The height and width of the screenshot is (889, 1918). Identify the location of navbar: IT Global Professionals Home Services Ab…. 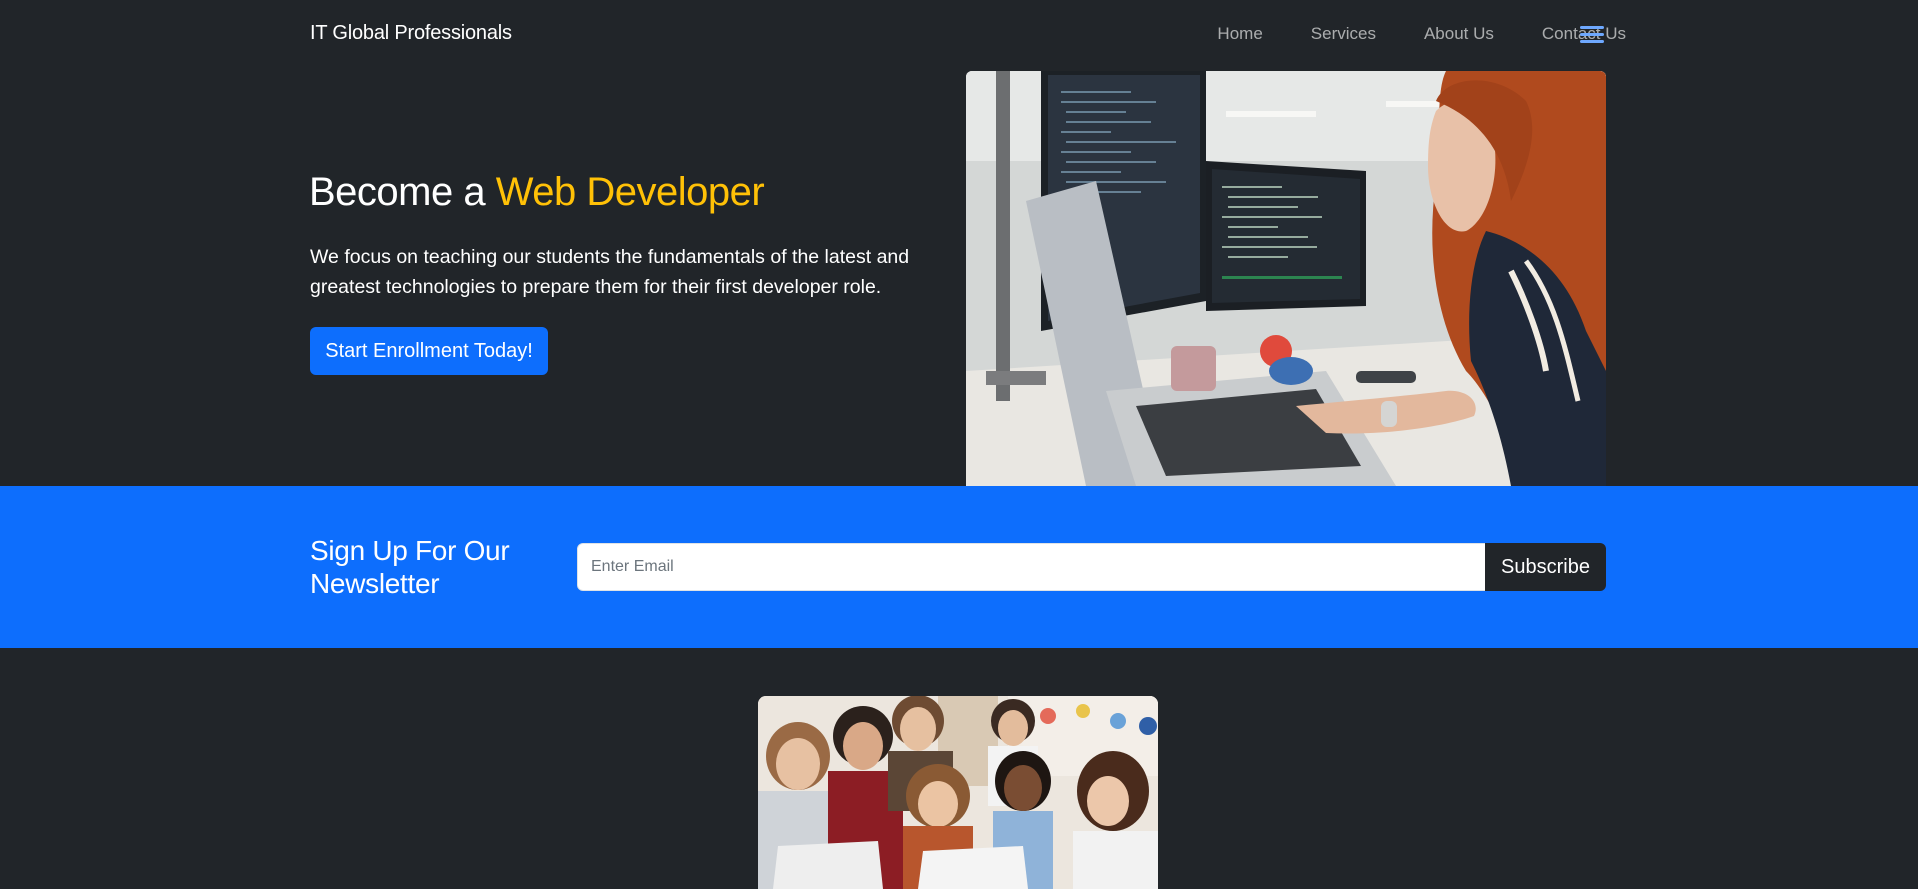
(959, 35).